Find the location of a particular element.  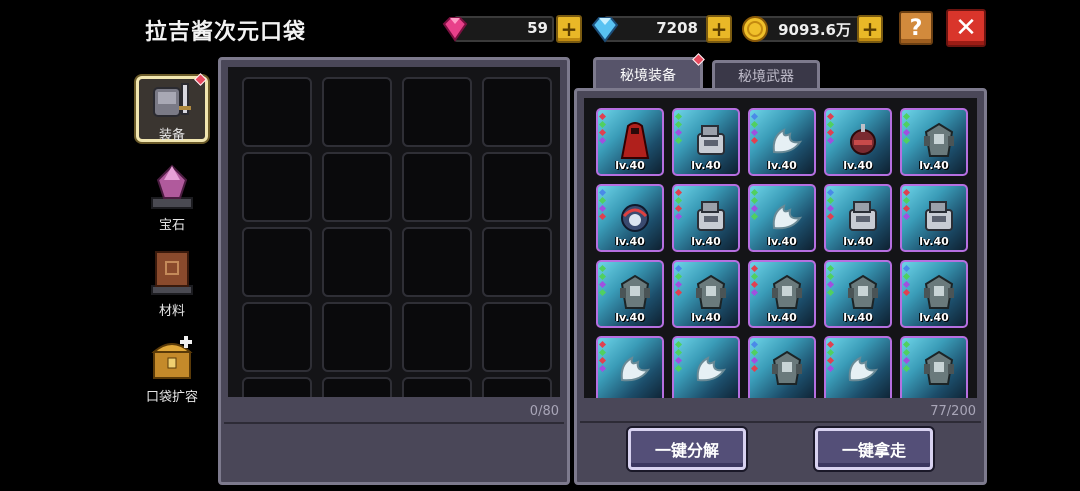

secret-items-capacity: 77/200 is located at coordinates (953, 411).